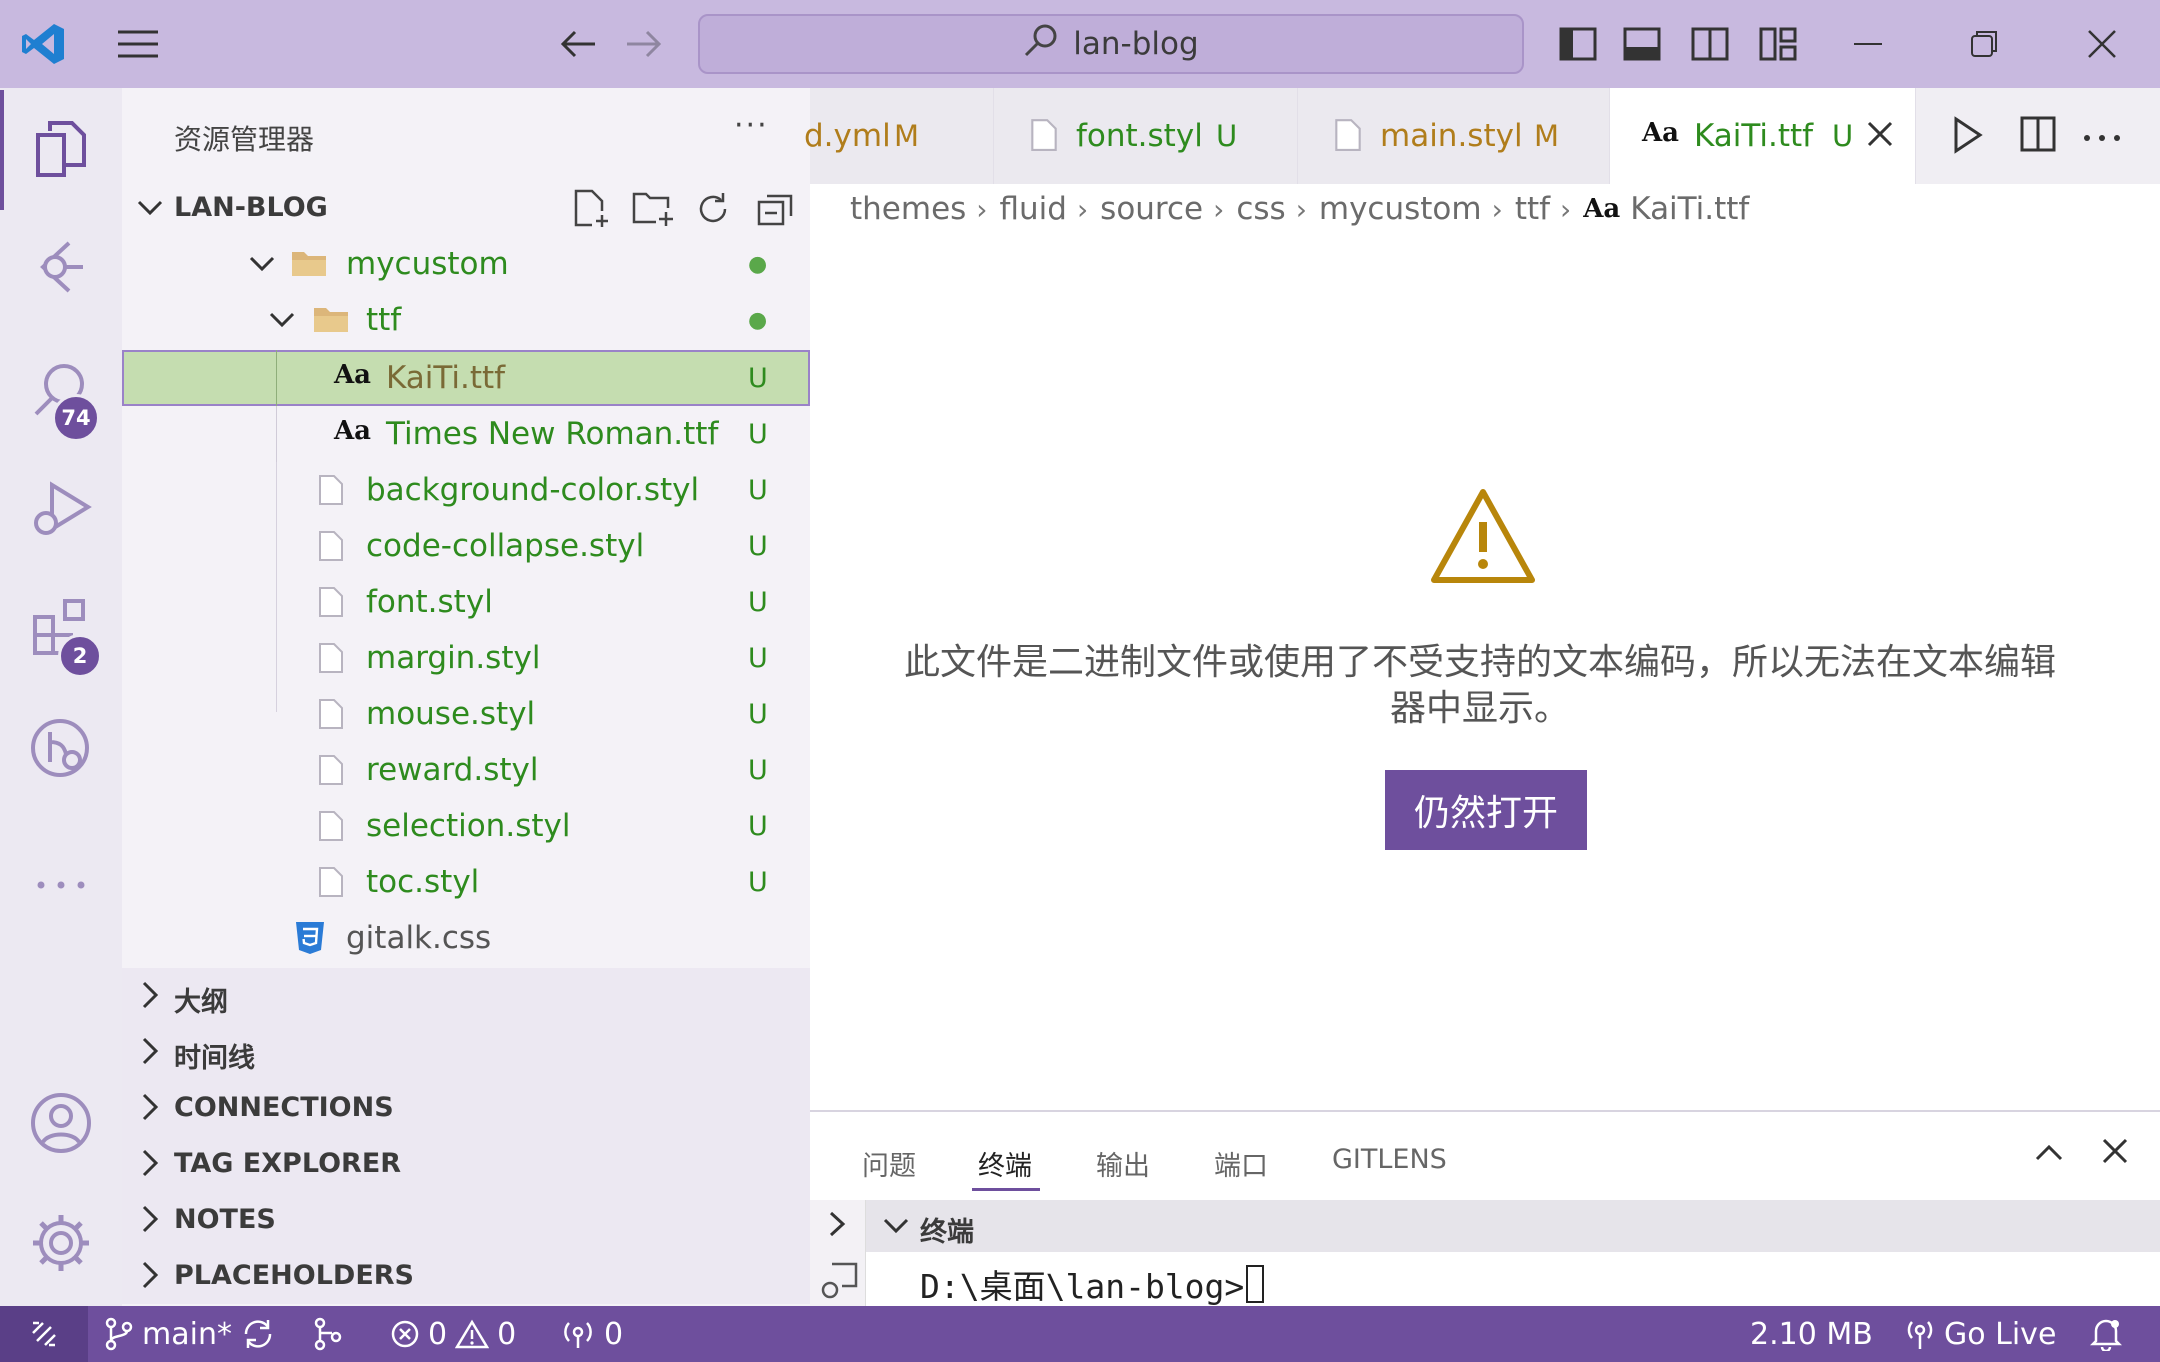 The image size is (2160, 1362). Describe the element at coordinates (1389, 1159) in the screenshot. I see `tab-gitlens: GITLENS` at that location.